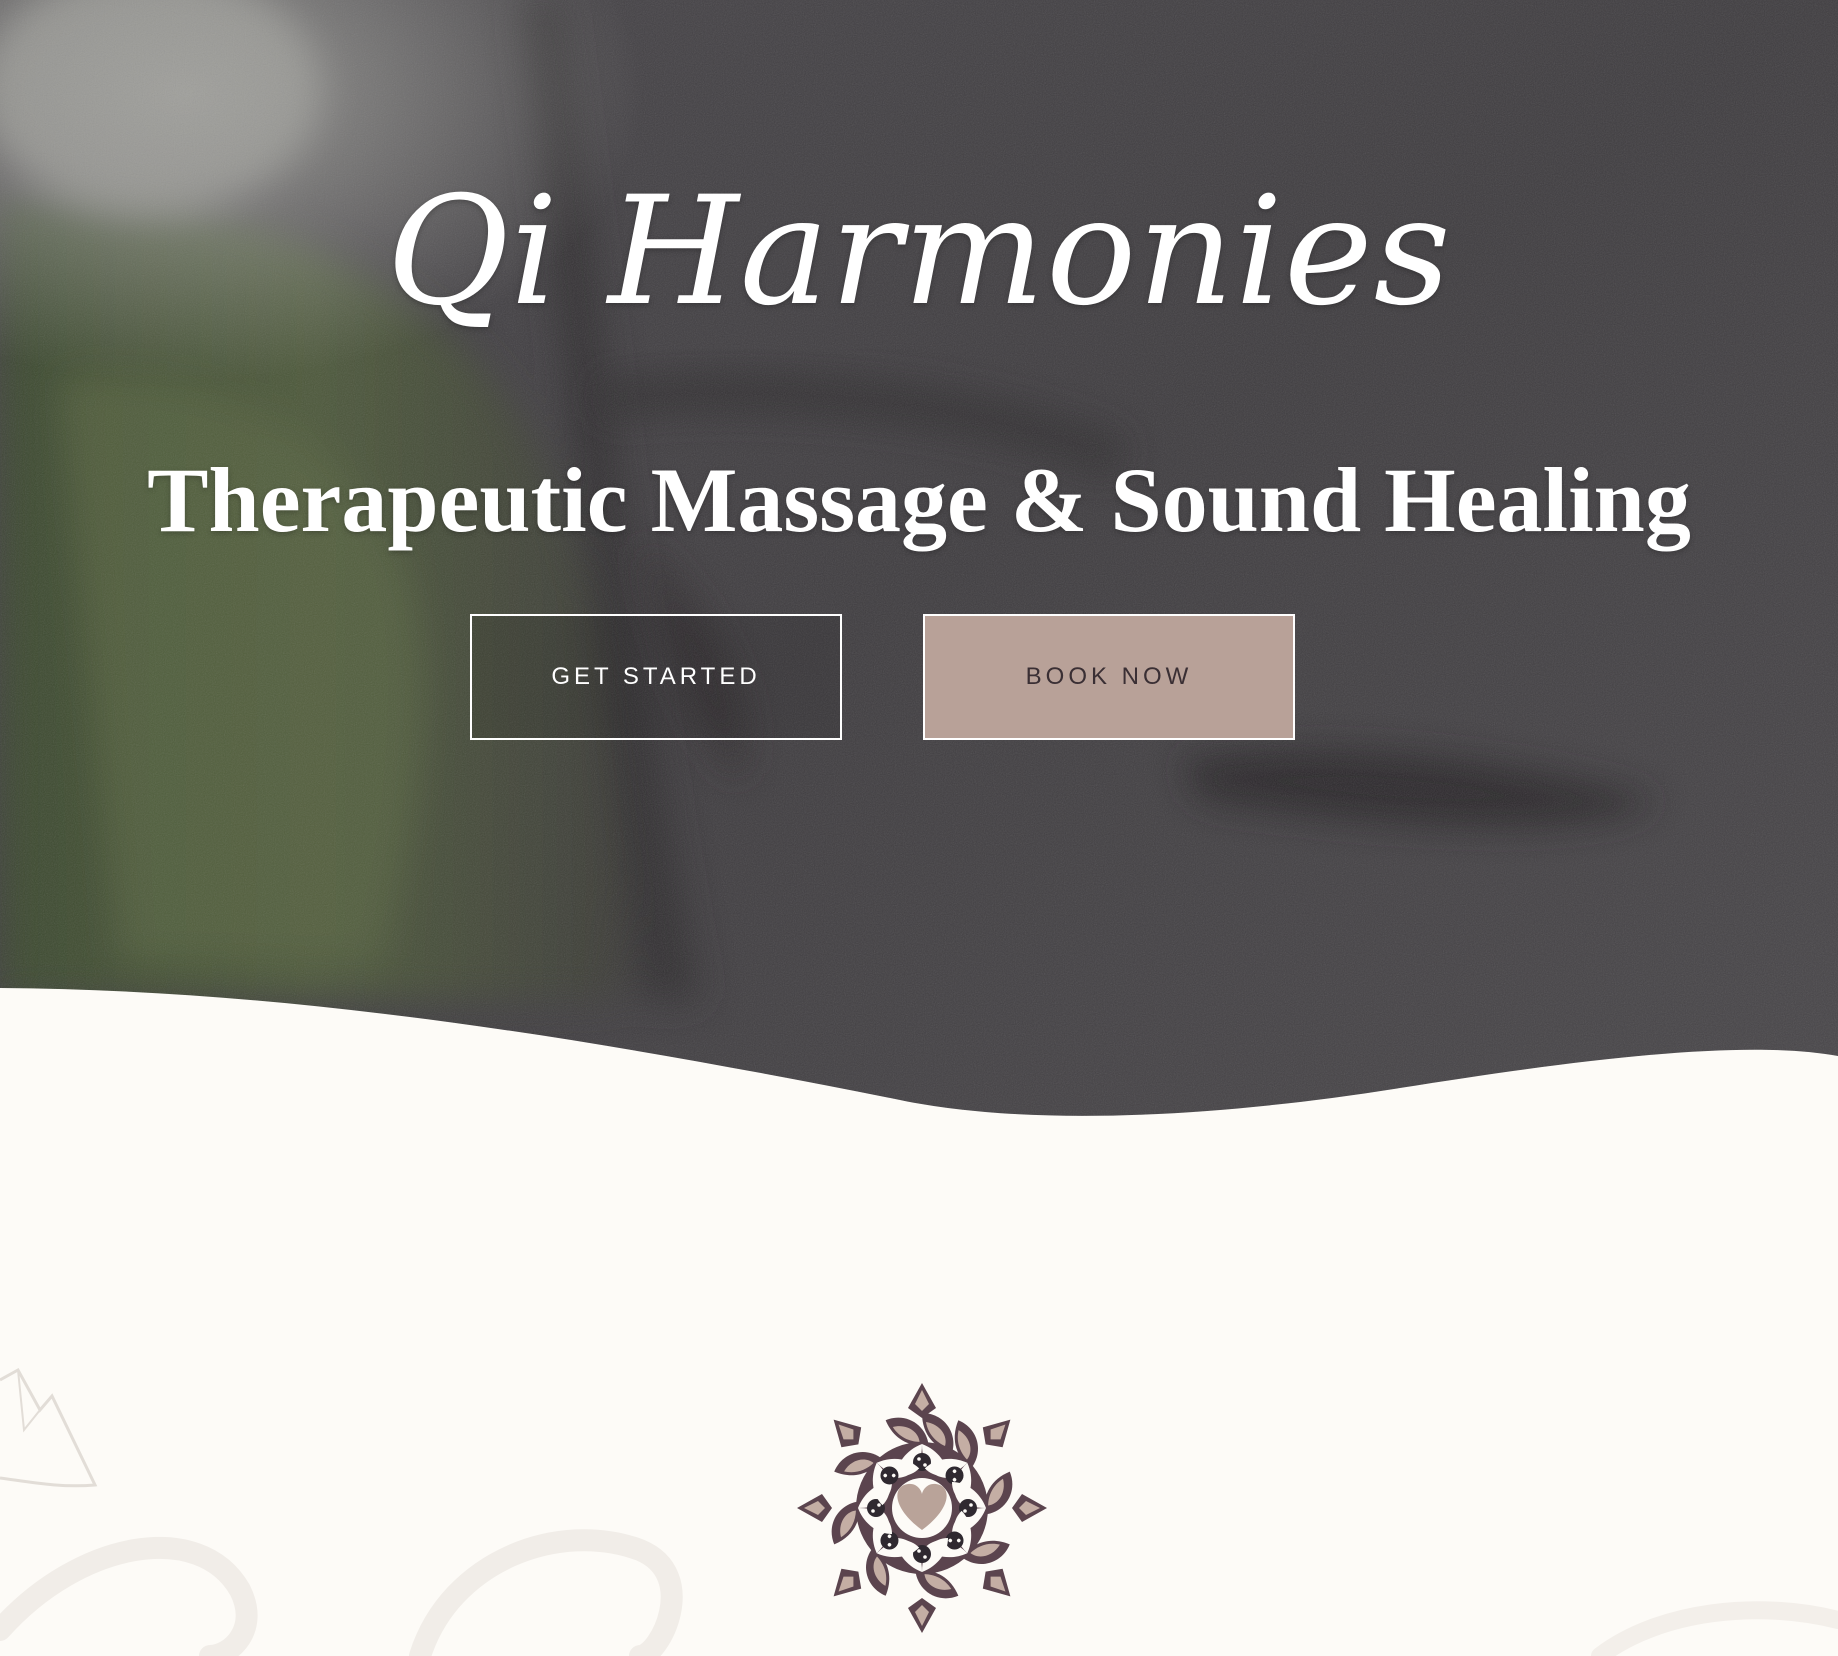 This screenshot has height=1656, width=1838. I want to click on hero-subtitle: Therapeutic Massage & Sound Healing, so click(919, 500).